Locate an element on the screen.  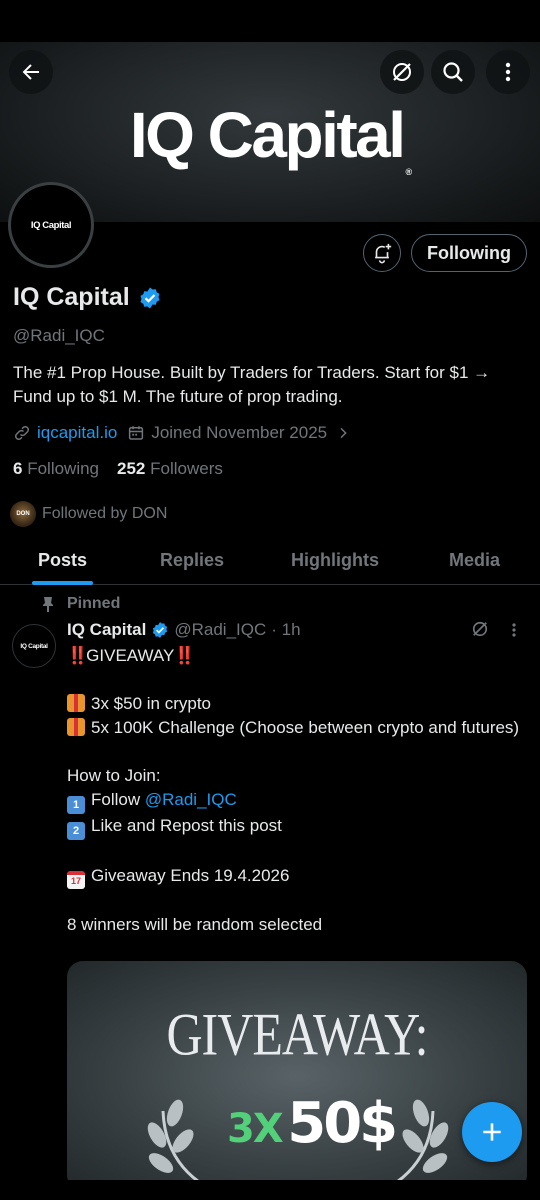
follow-counts: 6 Following 252 Followers is located at coordinates (118, 469).